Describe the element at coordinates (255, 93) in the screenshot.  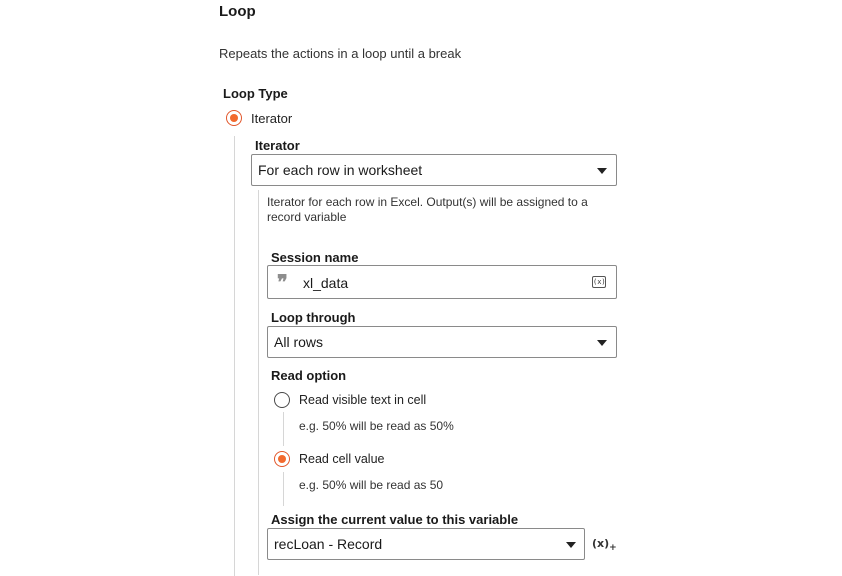
I see `loop-type-label: Loop Type` at that location.